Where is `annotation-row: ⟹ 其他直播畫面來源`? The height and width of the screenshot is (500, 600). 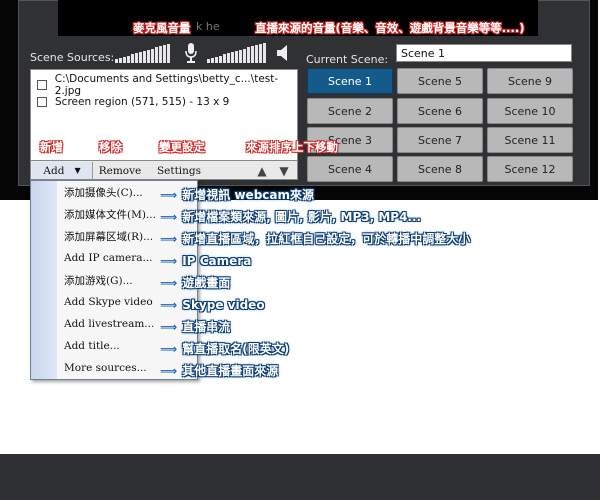
annotation-row: ⟹ 其他直播畫面來源 is located at coordinates (219, 369).